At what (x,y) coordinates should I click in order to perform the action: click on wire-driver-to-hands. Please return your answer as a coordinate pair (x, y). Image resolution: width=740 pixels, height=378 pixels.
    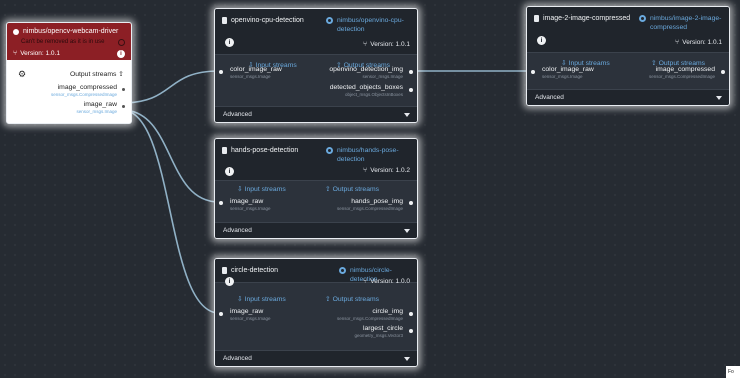
    Looking at the image, I should click on (170, 156).